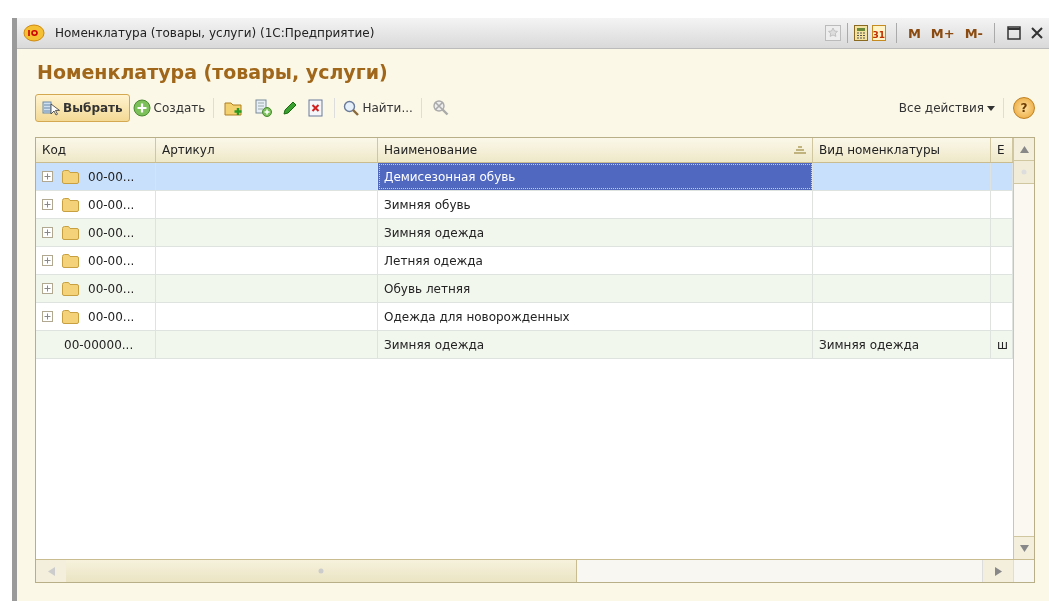  I want to click on caret-icon, so click(991, 108).